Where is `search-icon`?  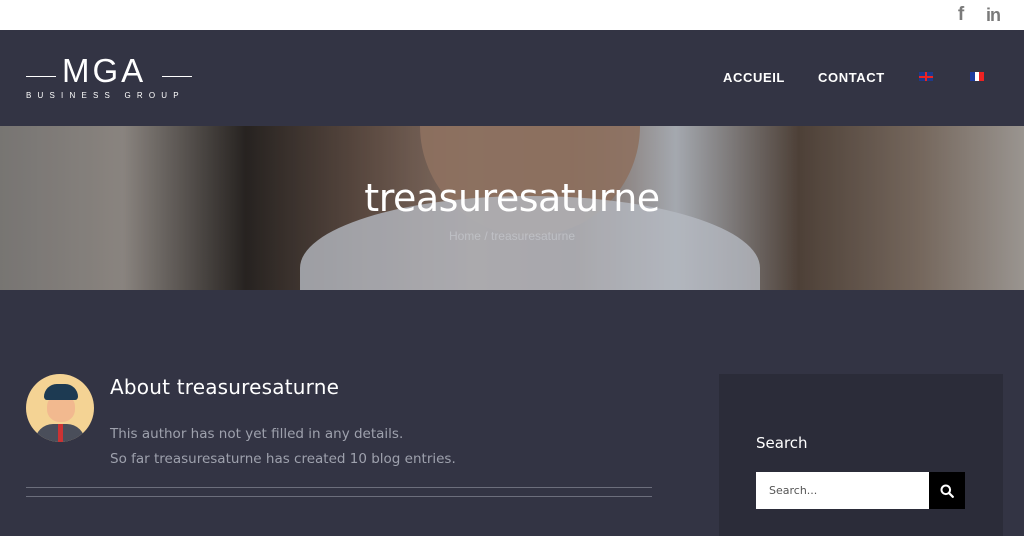 search-icon is located at coordinates (947, 491).